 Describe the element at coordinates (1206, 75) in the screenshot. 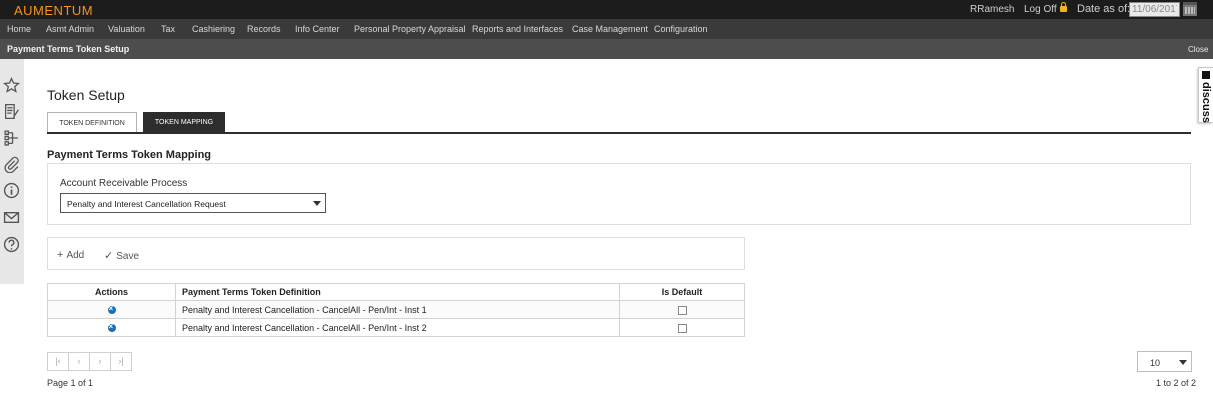

I see `discuss-marker-icon` at that location.